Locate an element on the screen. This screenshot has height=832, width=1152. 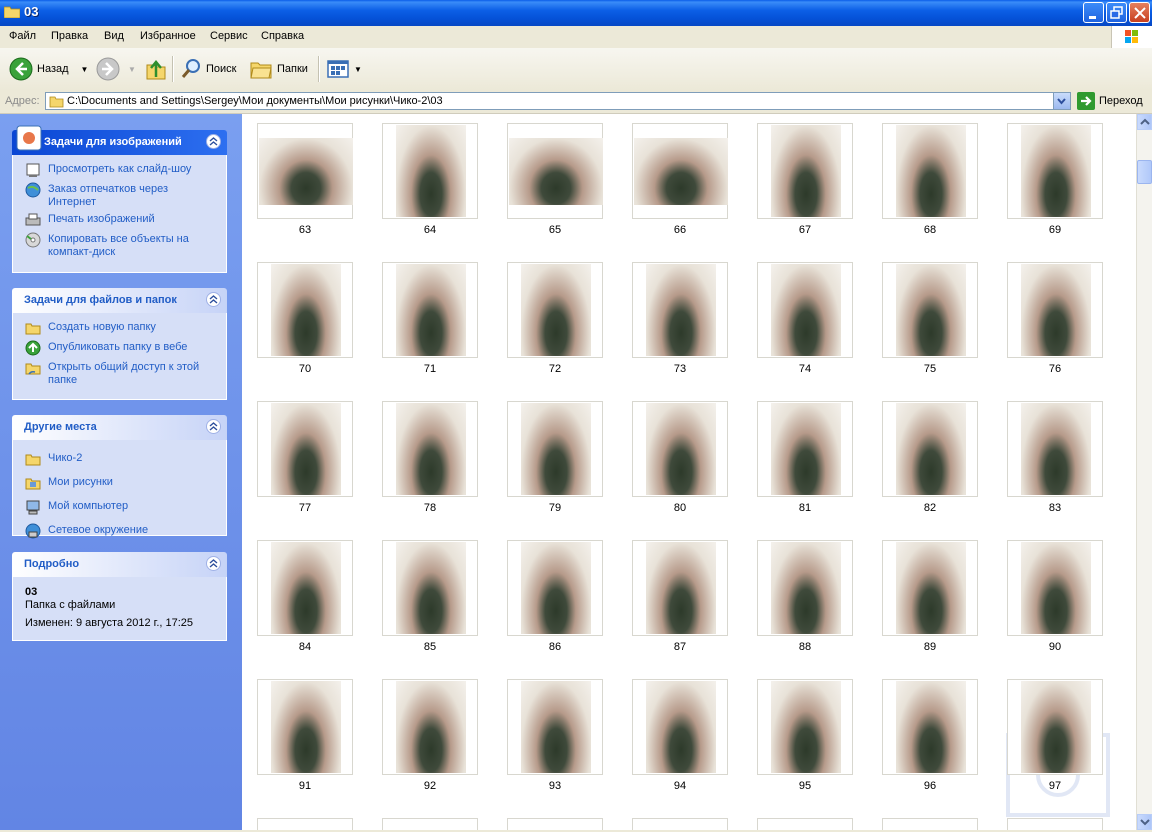
task-print-images: Печать изображений is located at coordinates (119, 221).